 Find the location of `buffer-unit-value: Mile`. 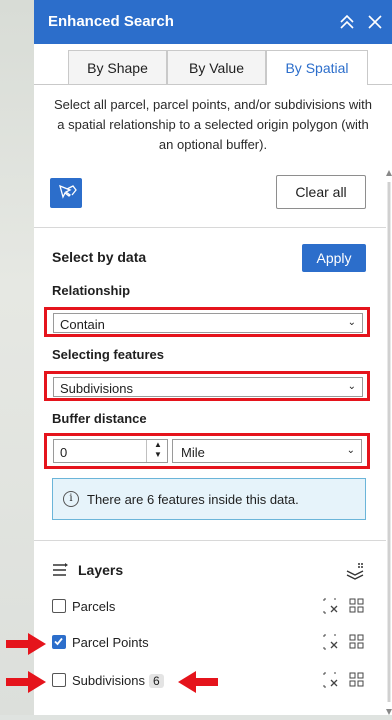

buffer-unit-value: Mile is located at coordinates (193, 452).